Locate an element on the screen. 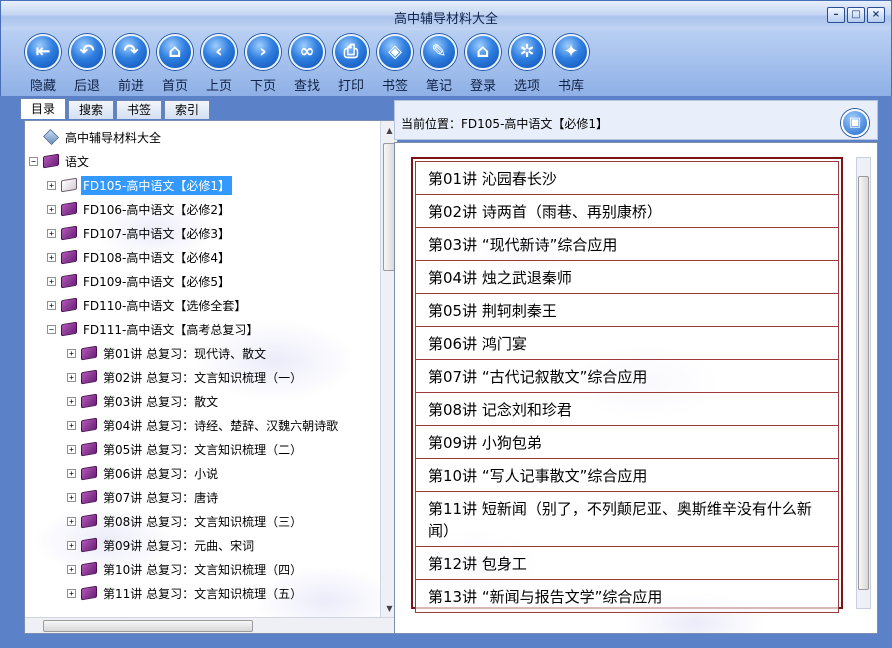 This screenshot has height=648, width=892. tab-bookmarks: 书签 is located at coordinates (139, 109).